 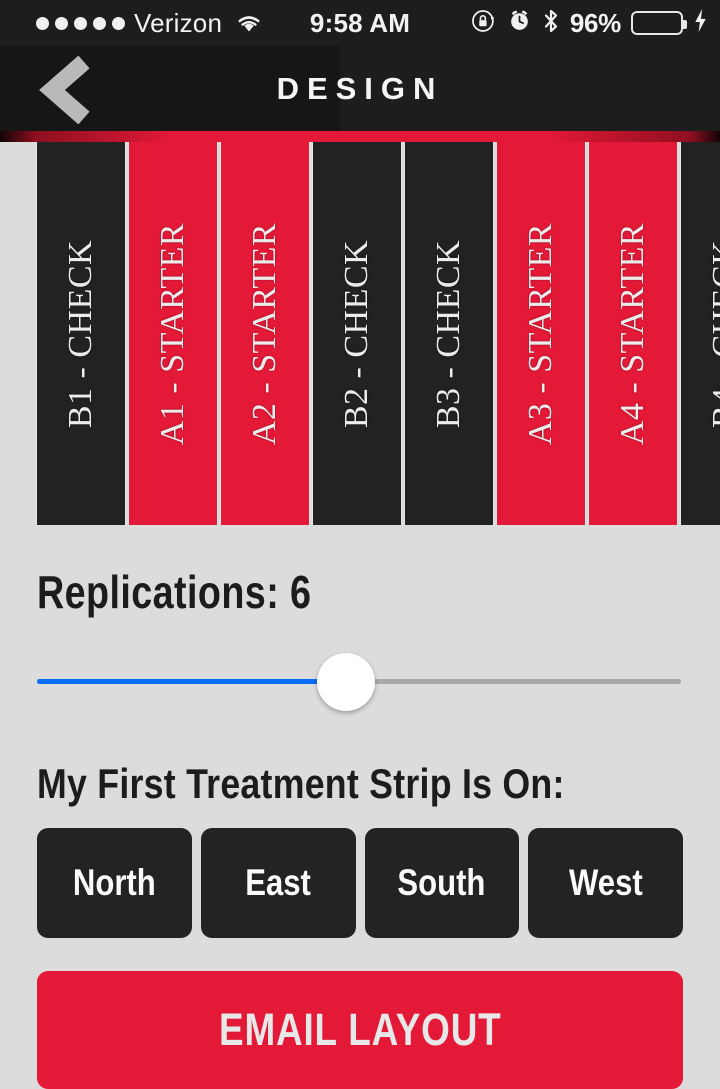 I want to click on slider-thumb, so click(x=346, y=682).